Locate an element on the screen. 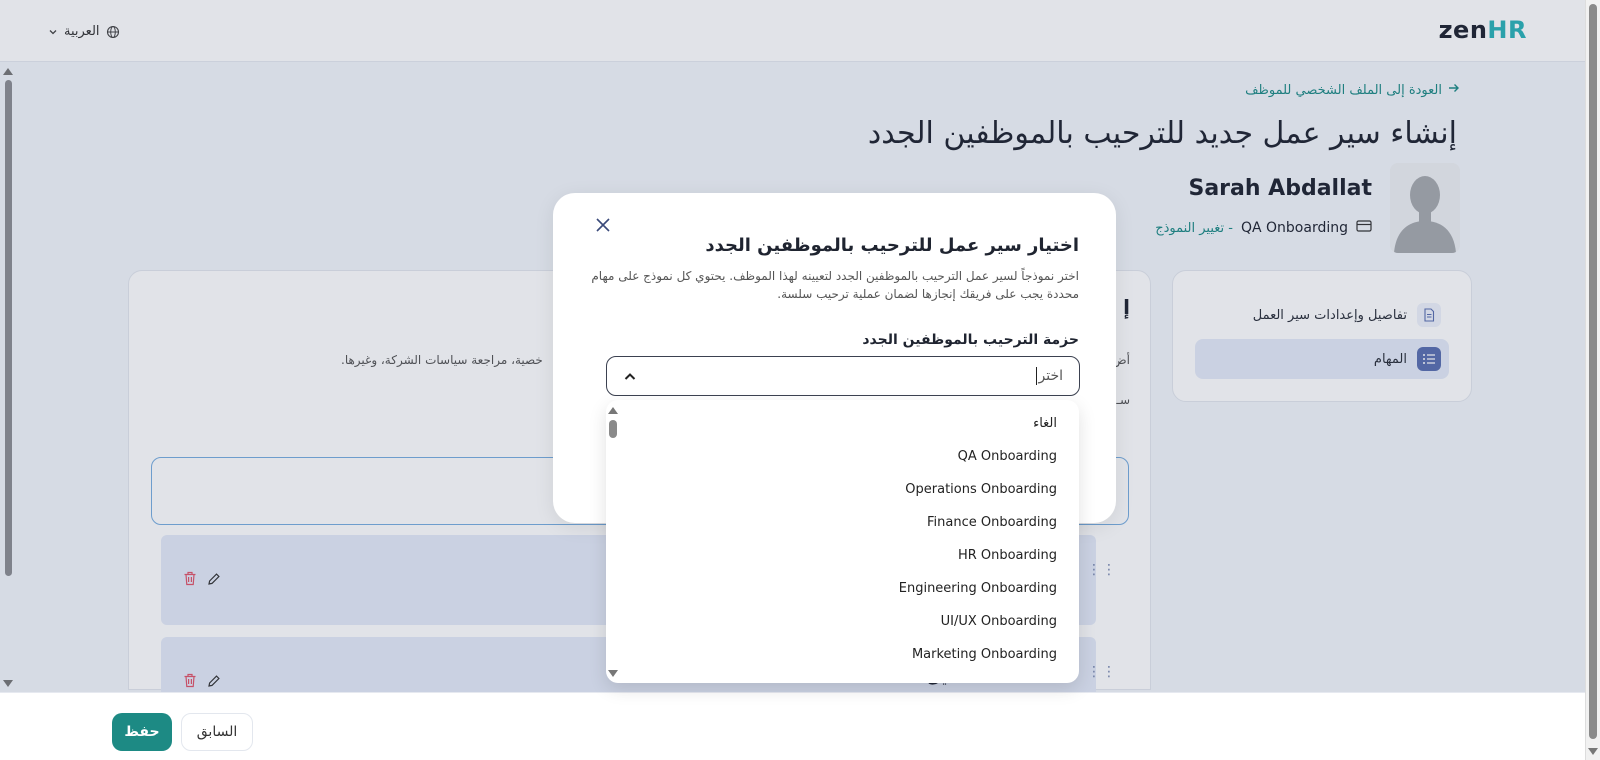  option-marketing-onboarding: Marketing Onboarding is located at coordinates (984, 654).